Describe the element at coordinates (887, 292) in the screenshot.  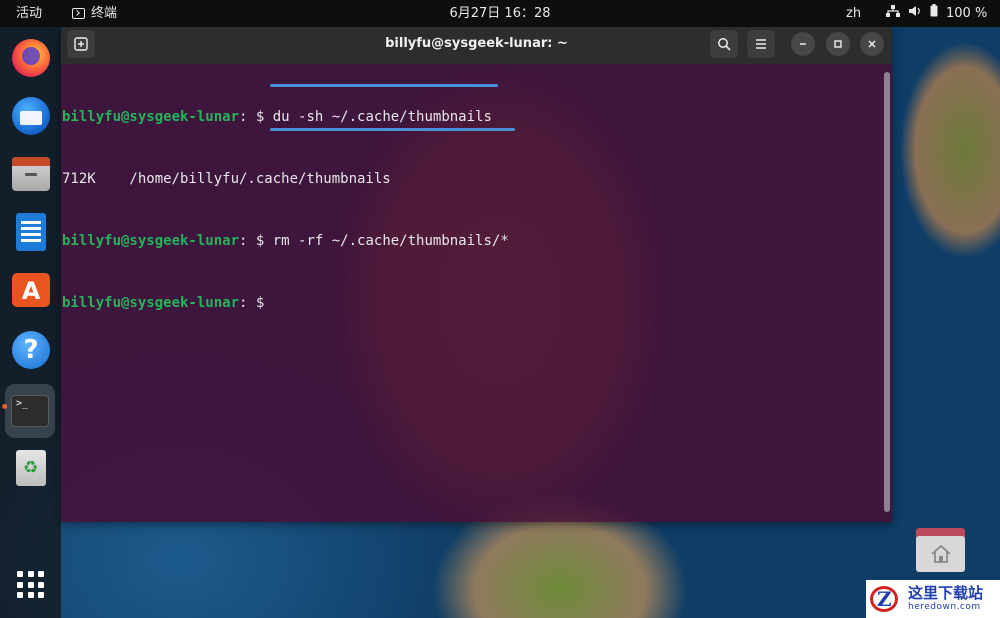
I see `scrollbar` at that location.